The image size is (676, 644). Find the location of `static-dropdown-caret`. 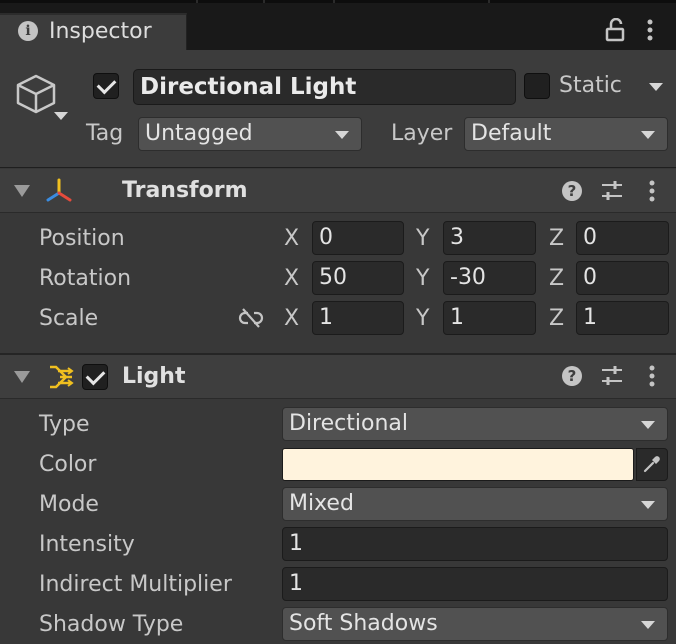

static-dropdown-caret is located at coordinates (656, 87).